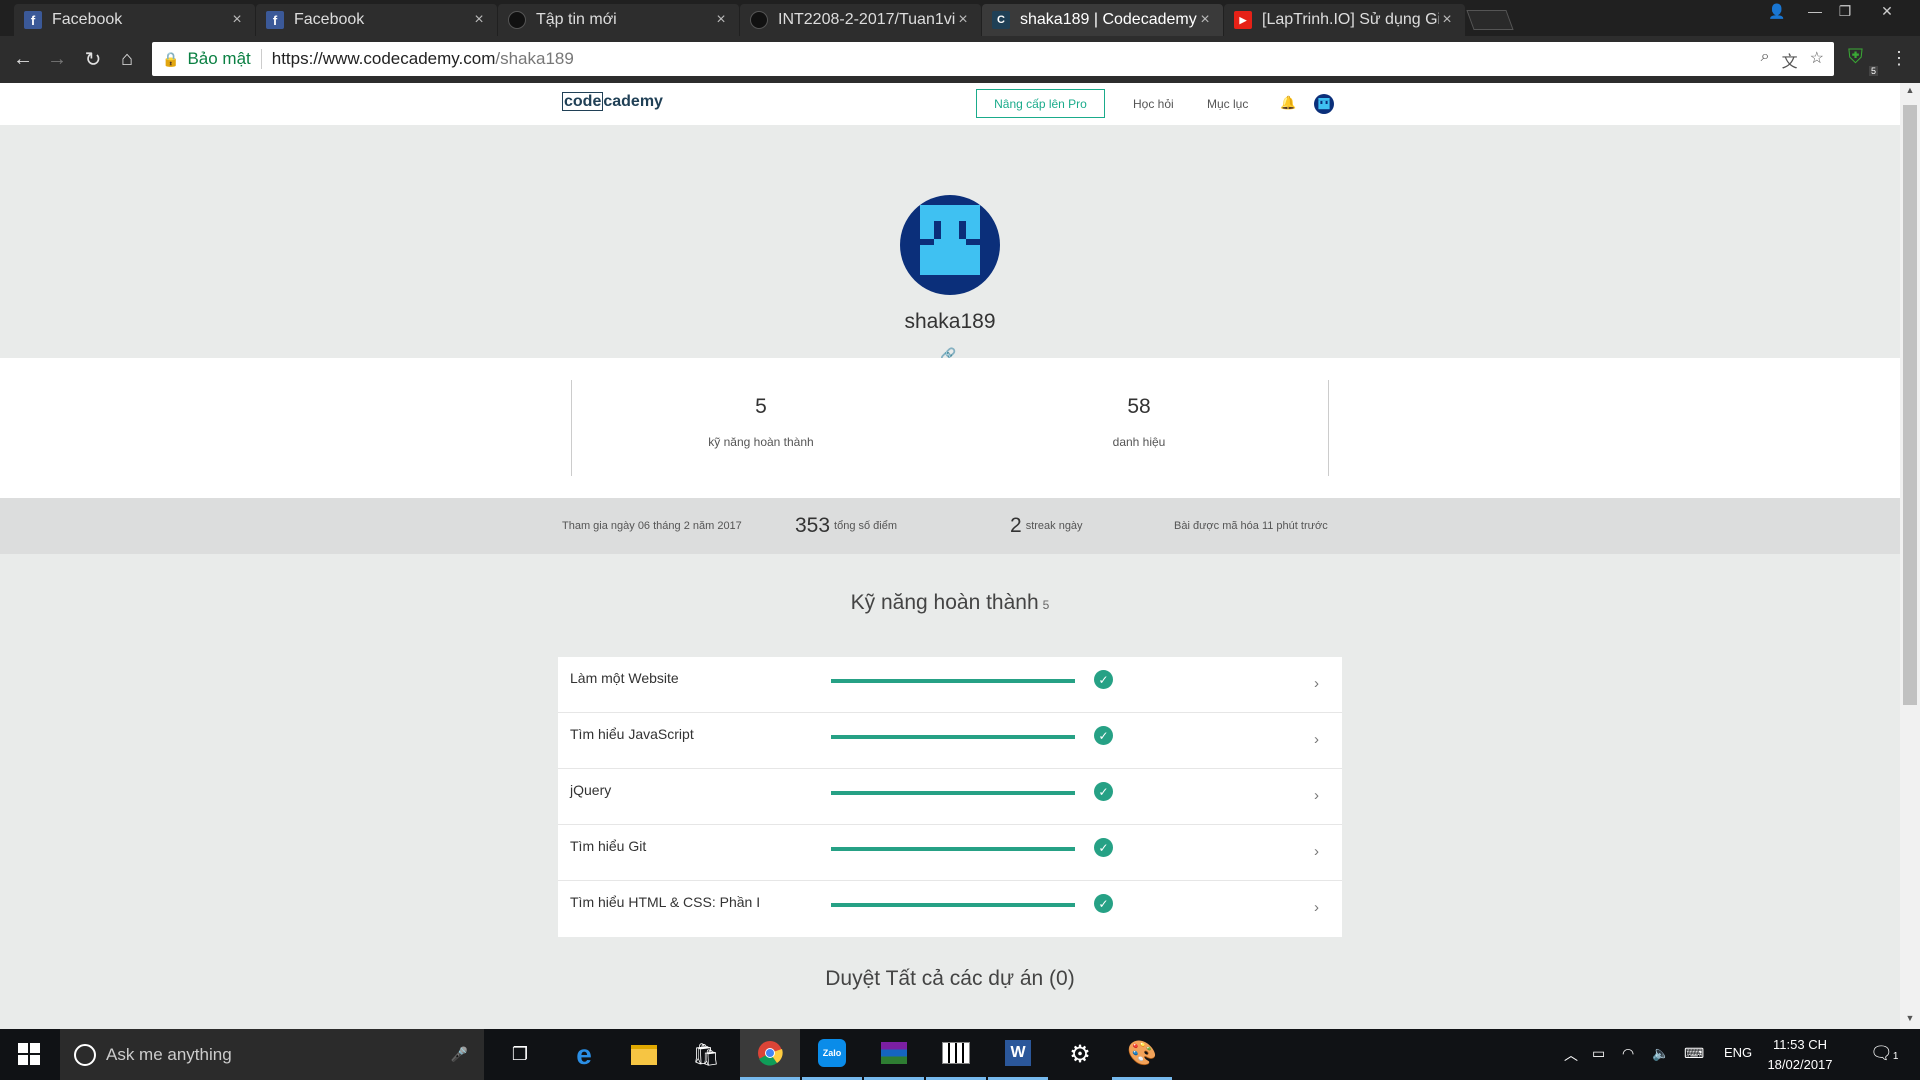 Image resolution: width=1920 pixels, height=1080 pixels. Describe the element at coordinates (1817, 60) in the screenshot. I see `bookmark-star-icon: ☆` at that location.